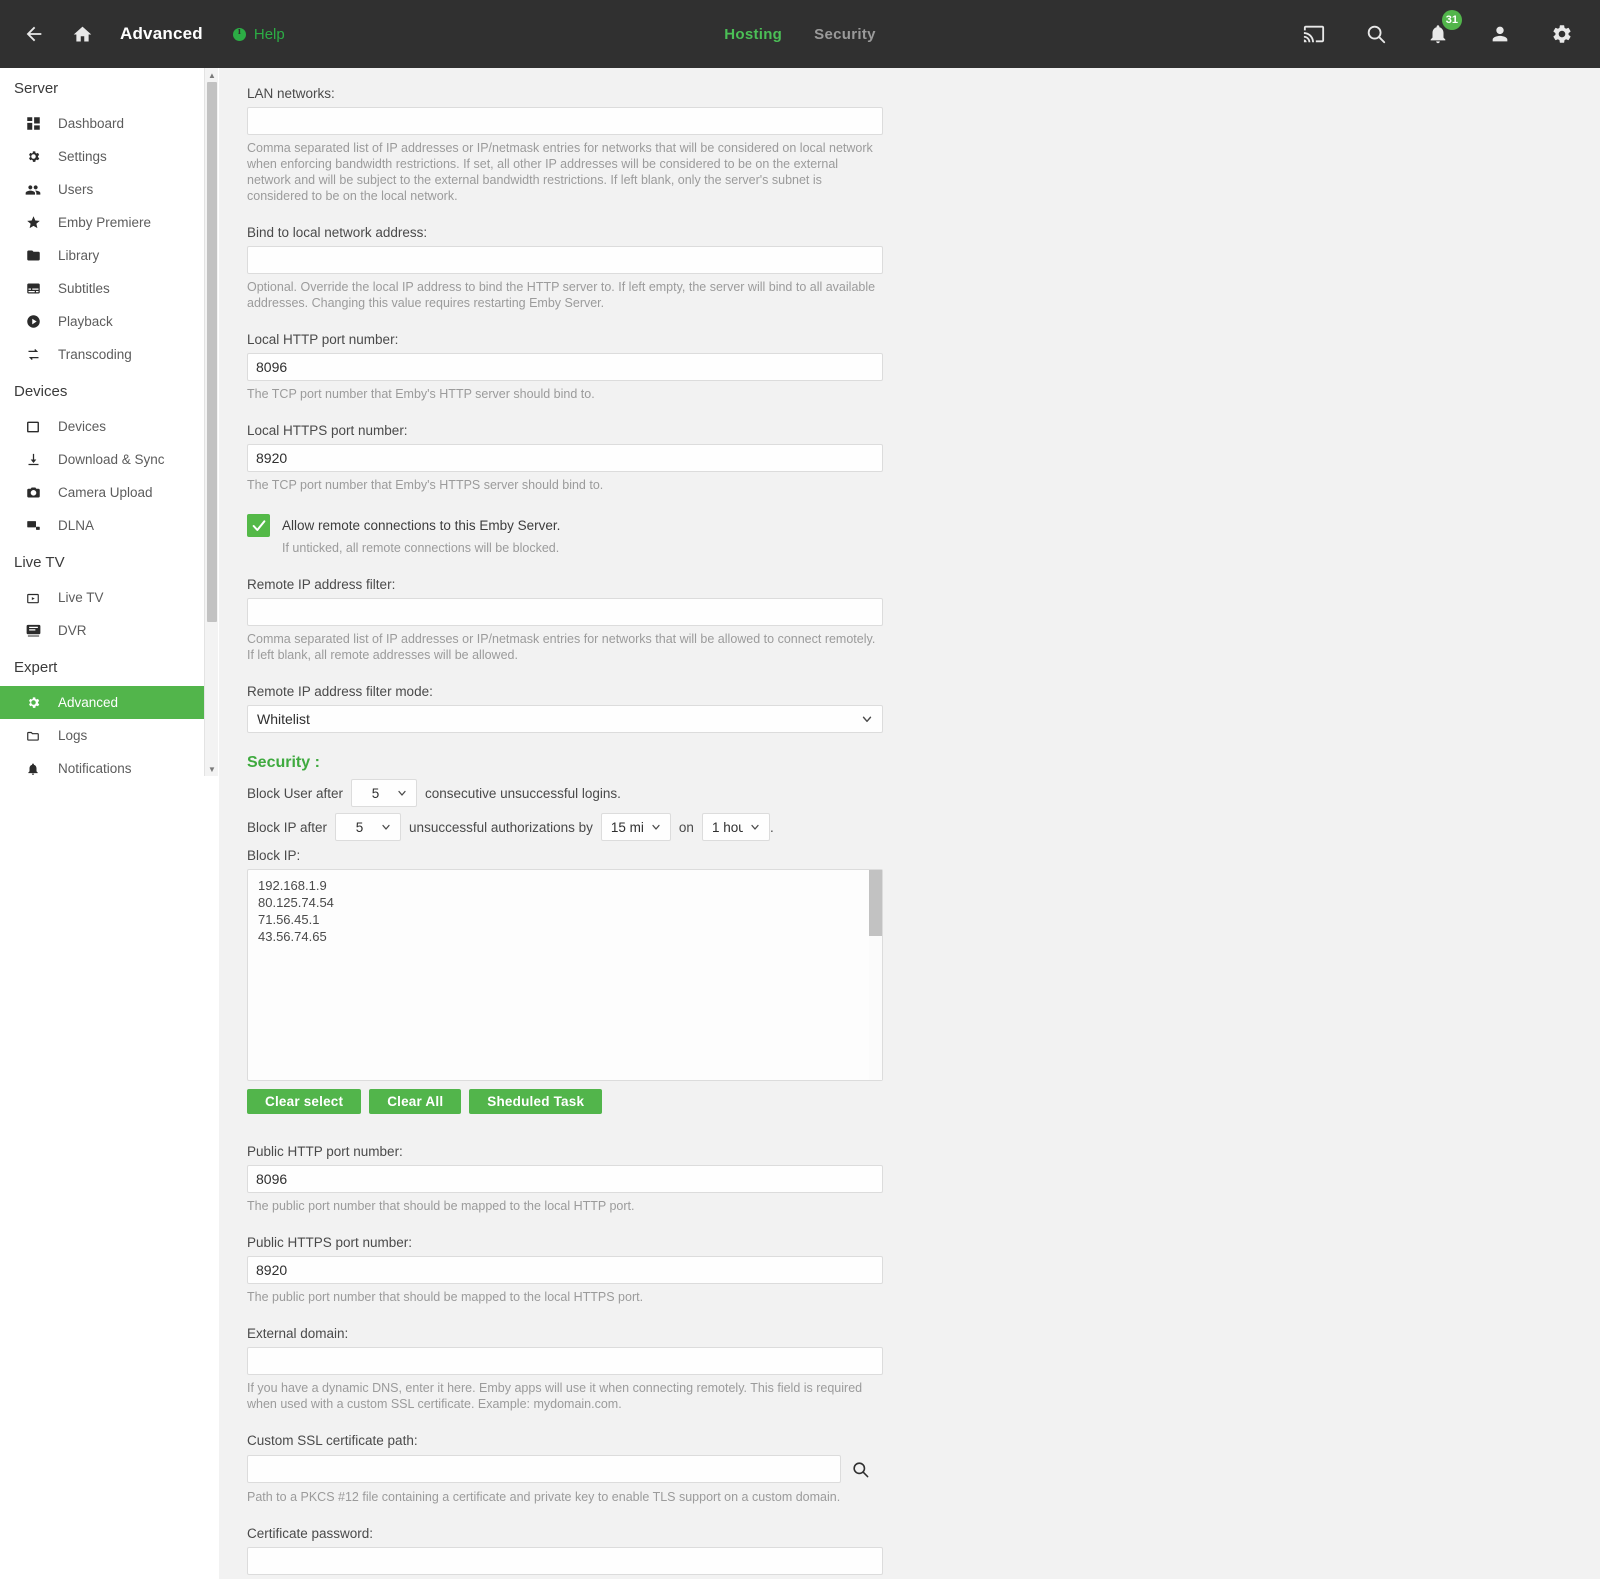  Describe the element at coordinates (565, 903) in the screenshot. I see `list-item: 80.125.74.54` at that location.